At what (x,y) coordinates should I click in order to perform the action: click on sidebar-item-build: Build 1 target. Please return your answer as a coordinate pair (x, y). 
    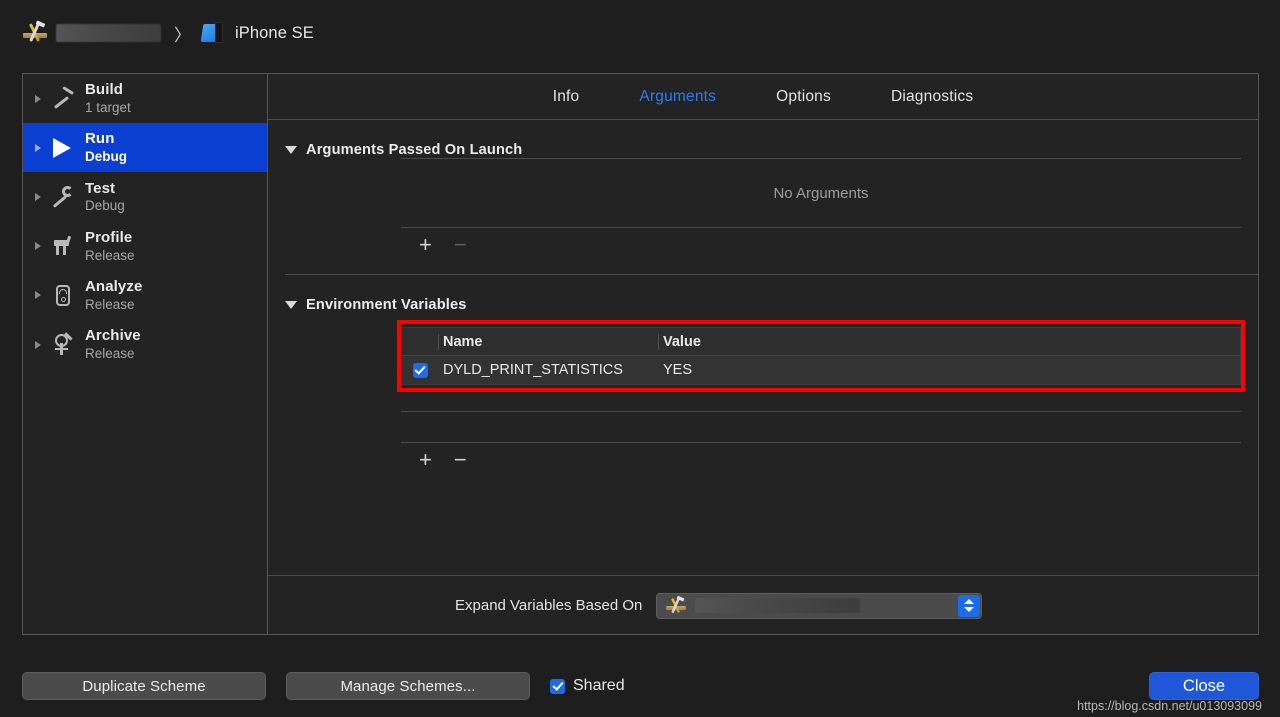
    Looking at the image, I should click on (145, 98).